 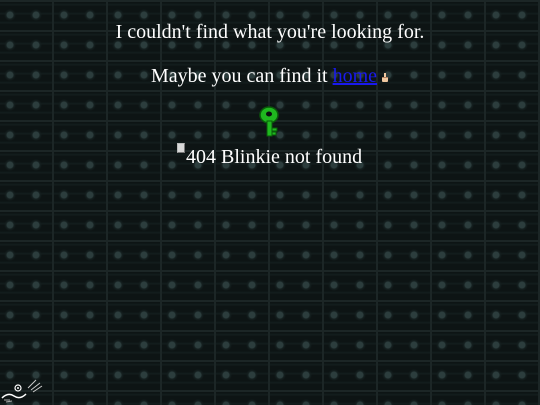 I want to click on blinkie-image: 404 Blinkie not found, so click(x=269, y=156).